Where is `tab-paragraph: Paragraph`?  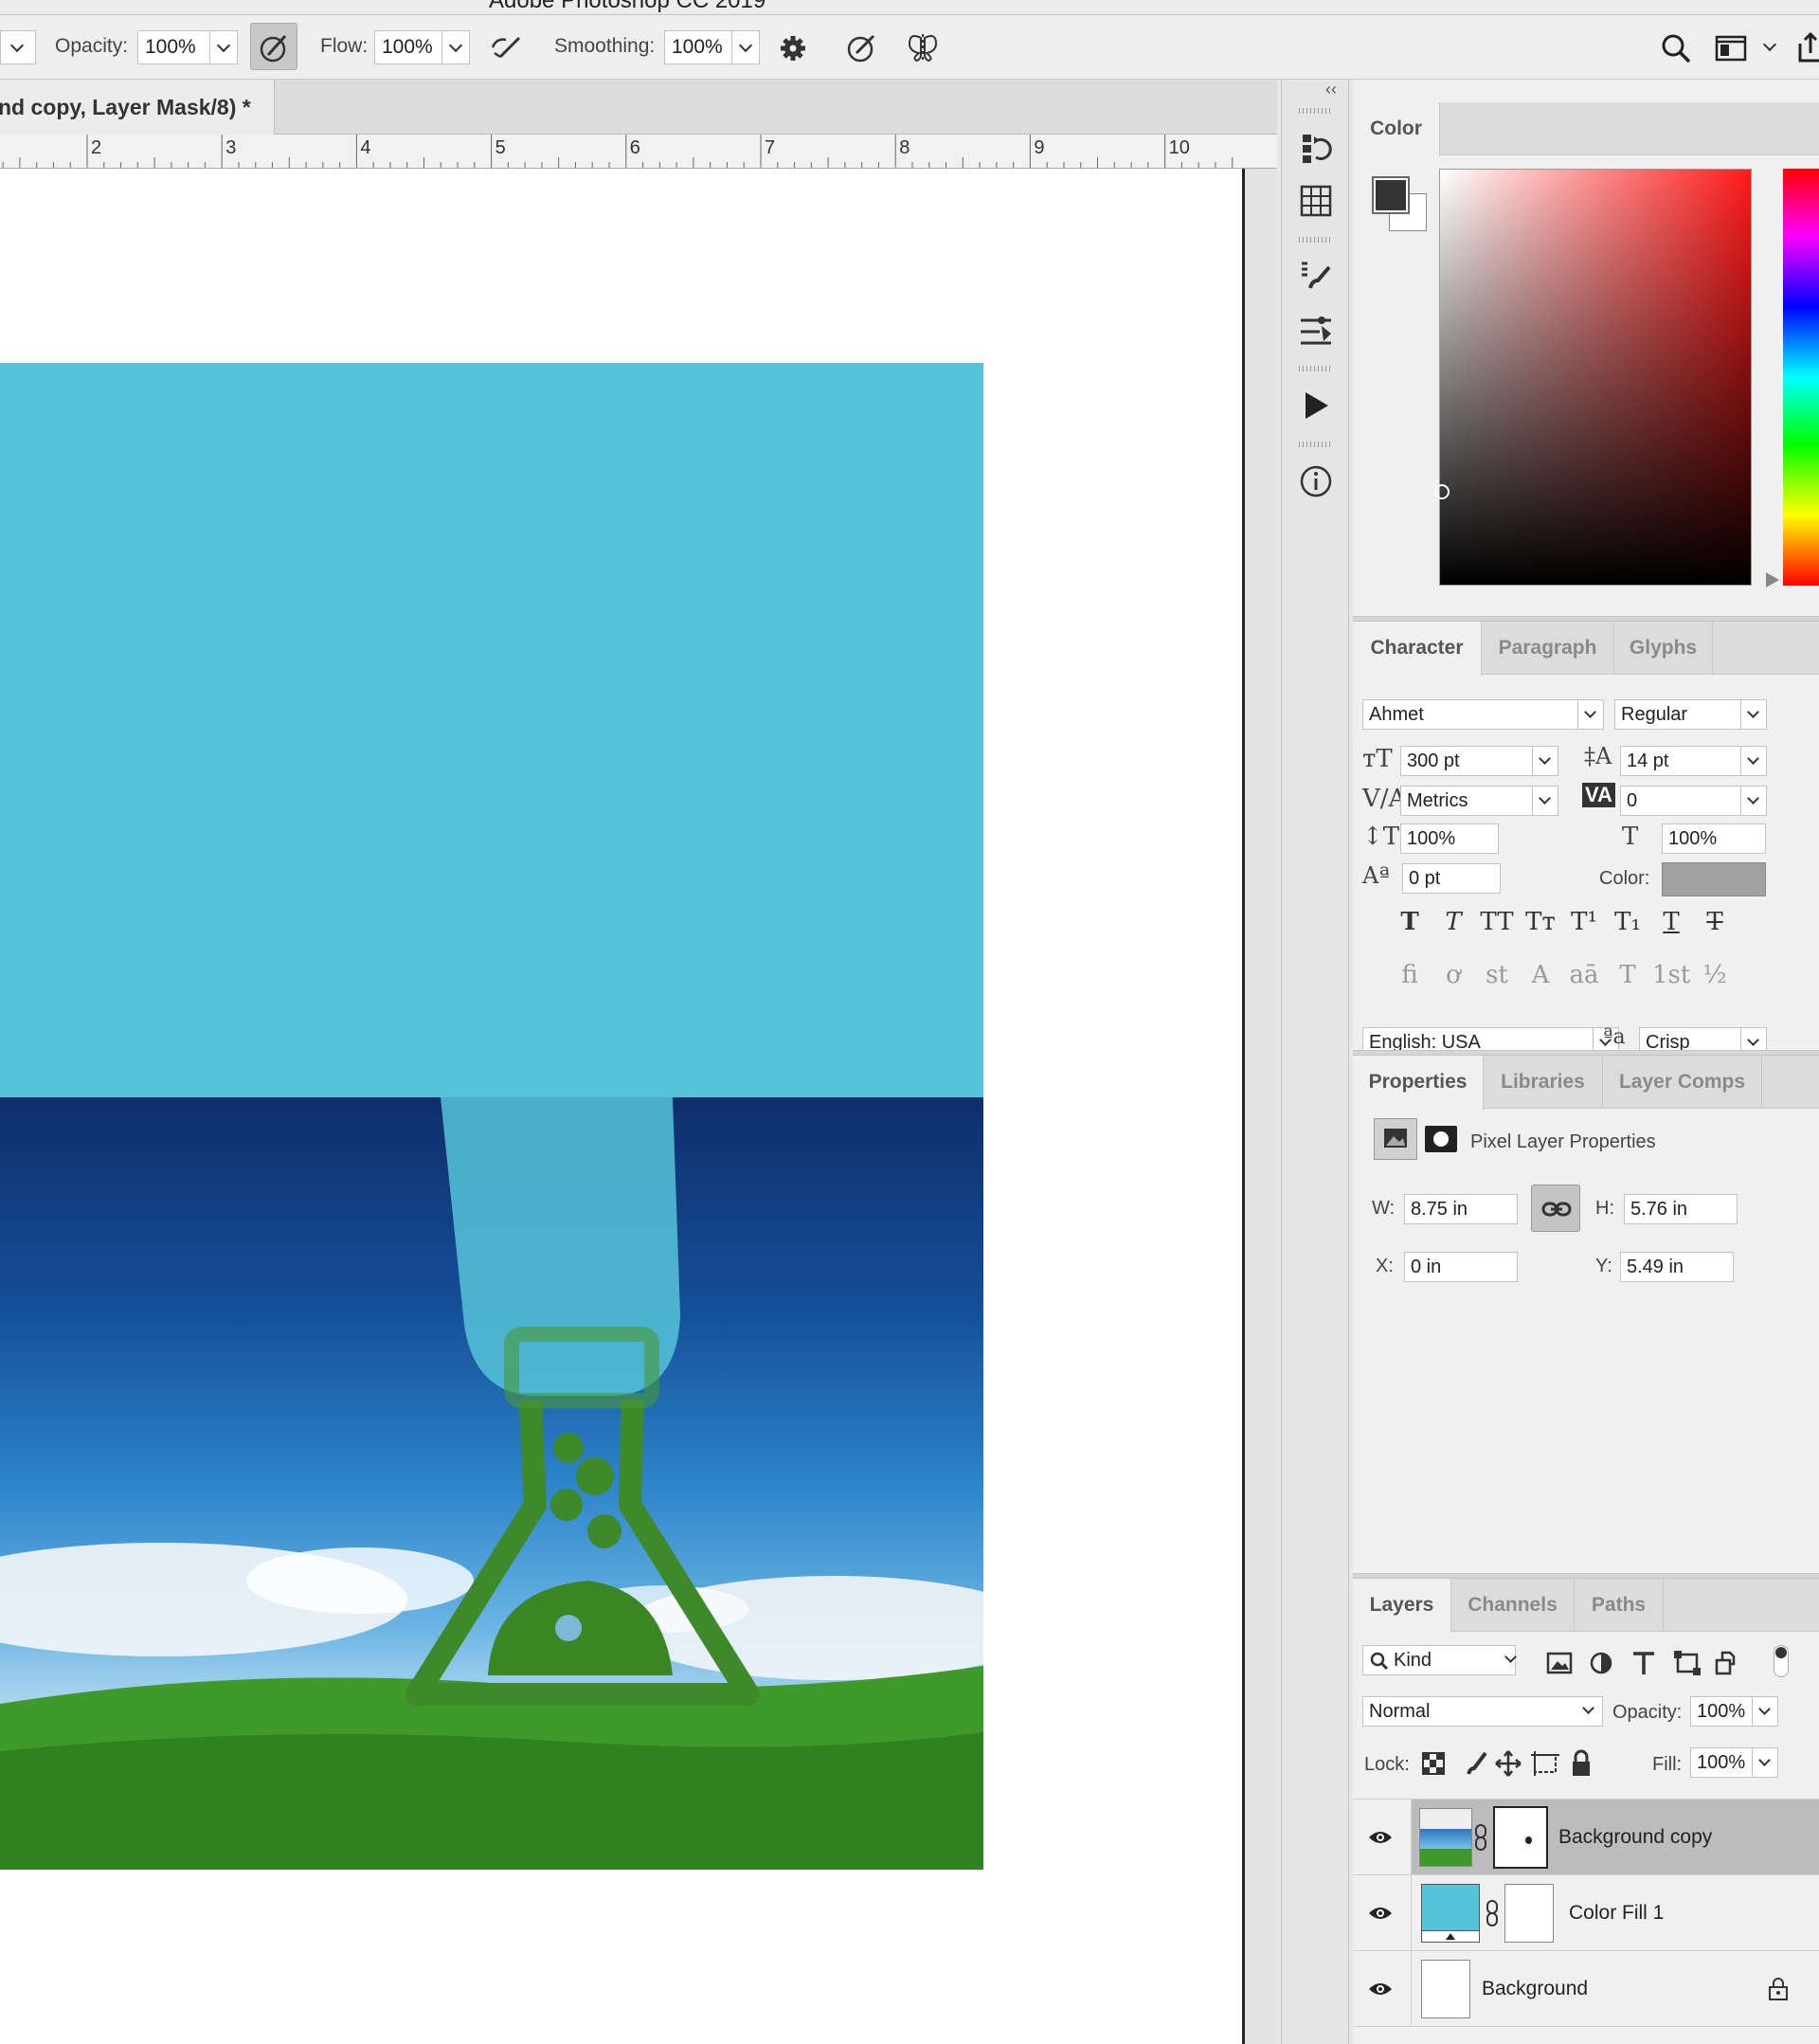 tab-paragraph: Paragraph is located at coordinates (1548, 648).